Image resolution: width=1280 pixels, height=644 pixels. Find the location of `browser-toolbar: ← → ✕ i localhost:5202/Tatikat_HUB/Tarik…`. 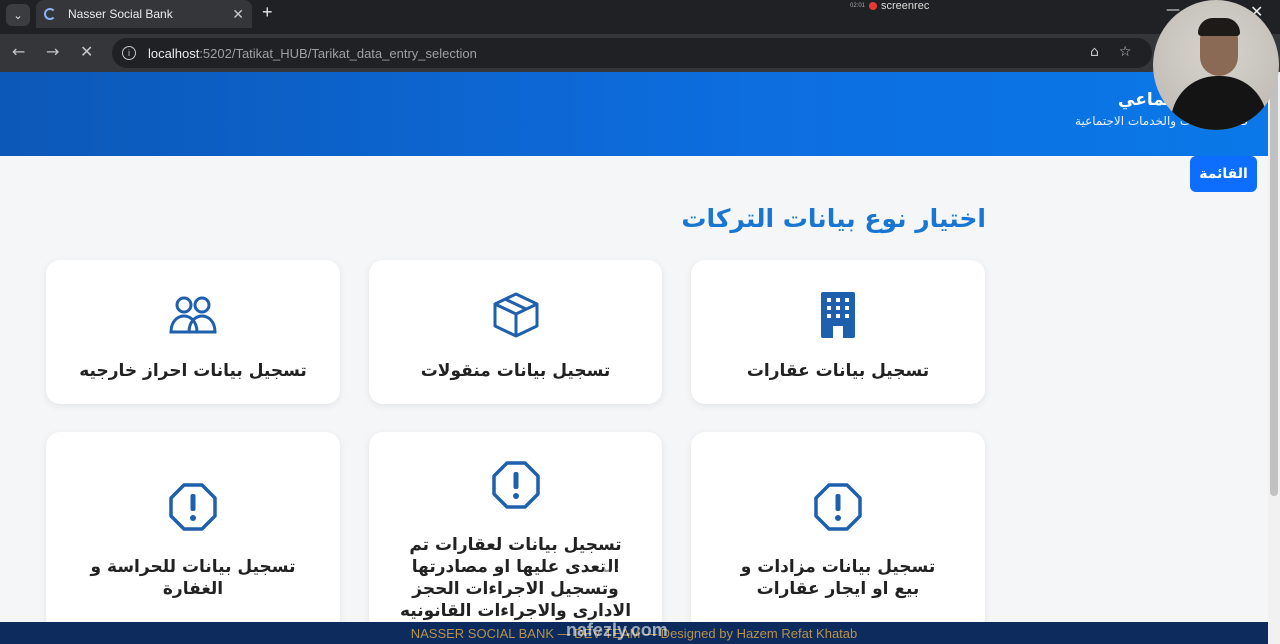

browser-toolbar: ← → ✕ i localhost:5202/Tatikat_HUB/Tarik… is located at coordinates (640, 53).